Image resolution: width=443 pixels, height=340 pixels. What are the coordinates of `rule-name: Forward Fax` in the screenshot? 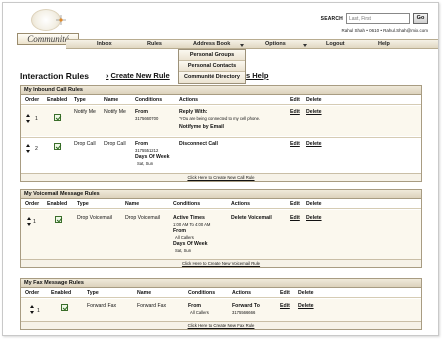 It's located at (152, 306).